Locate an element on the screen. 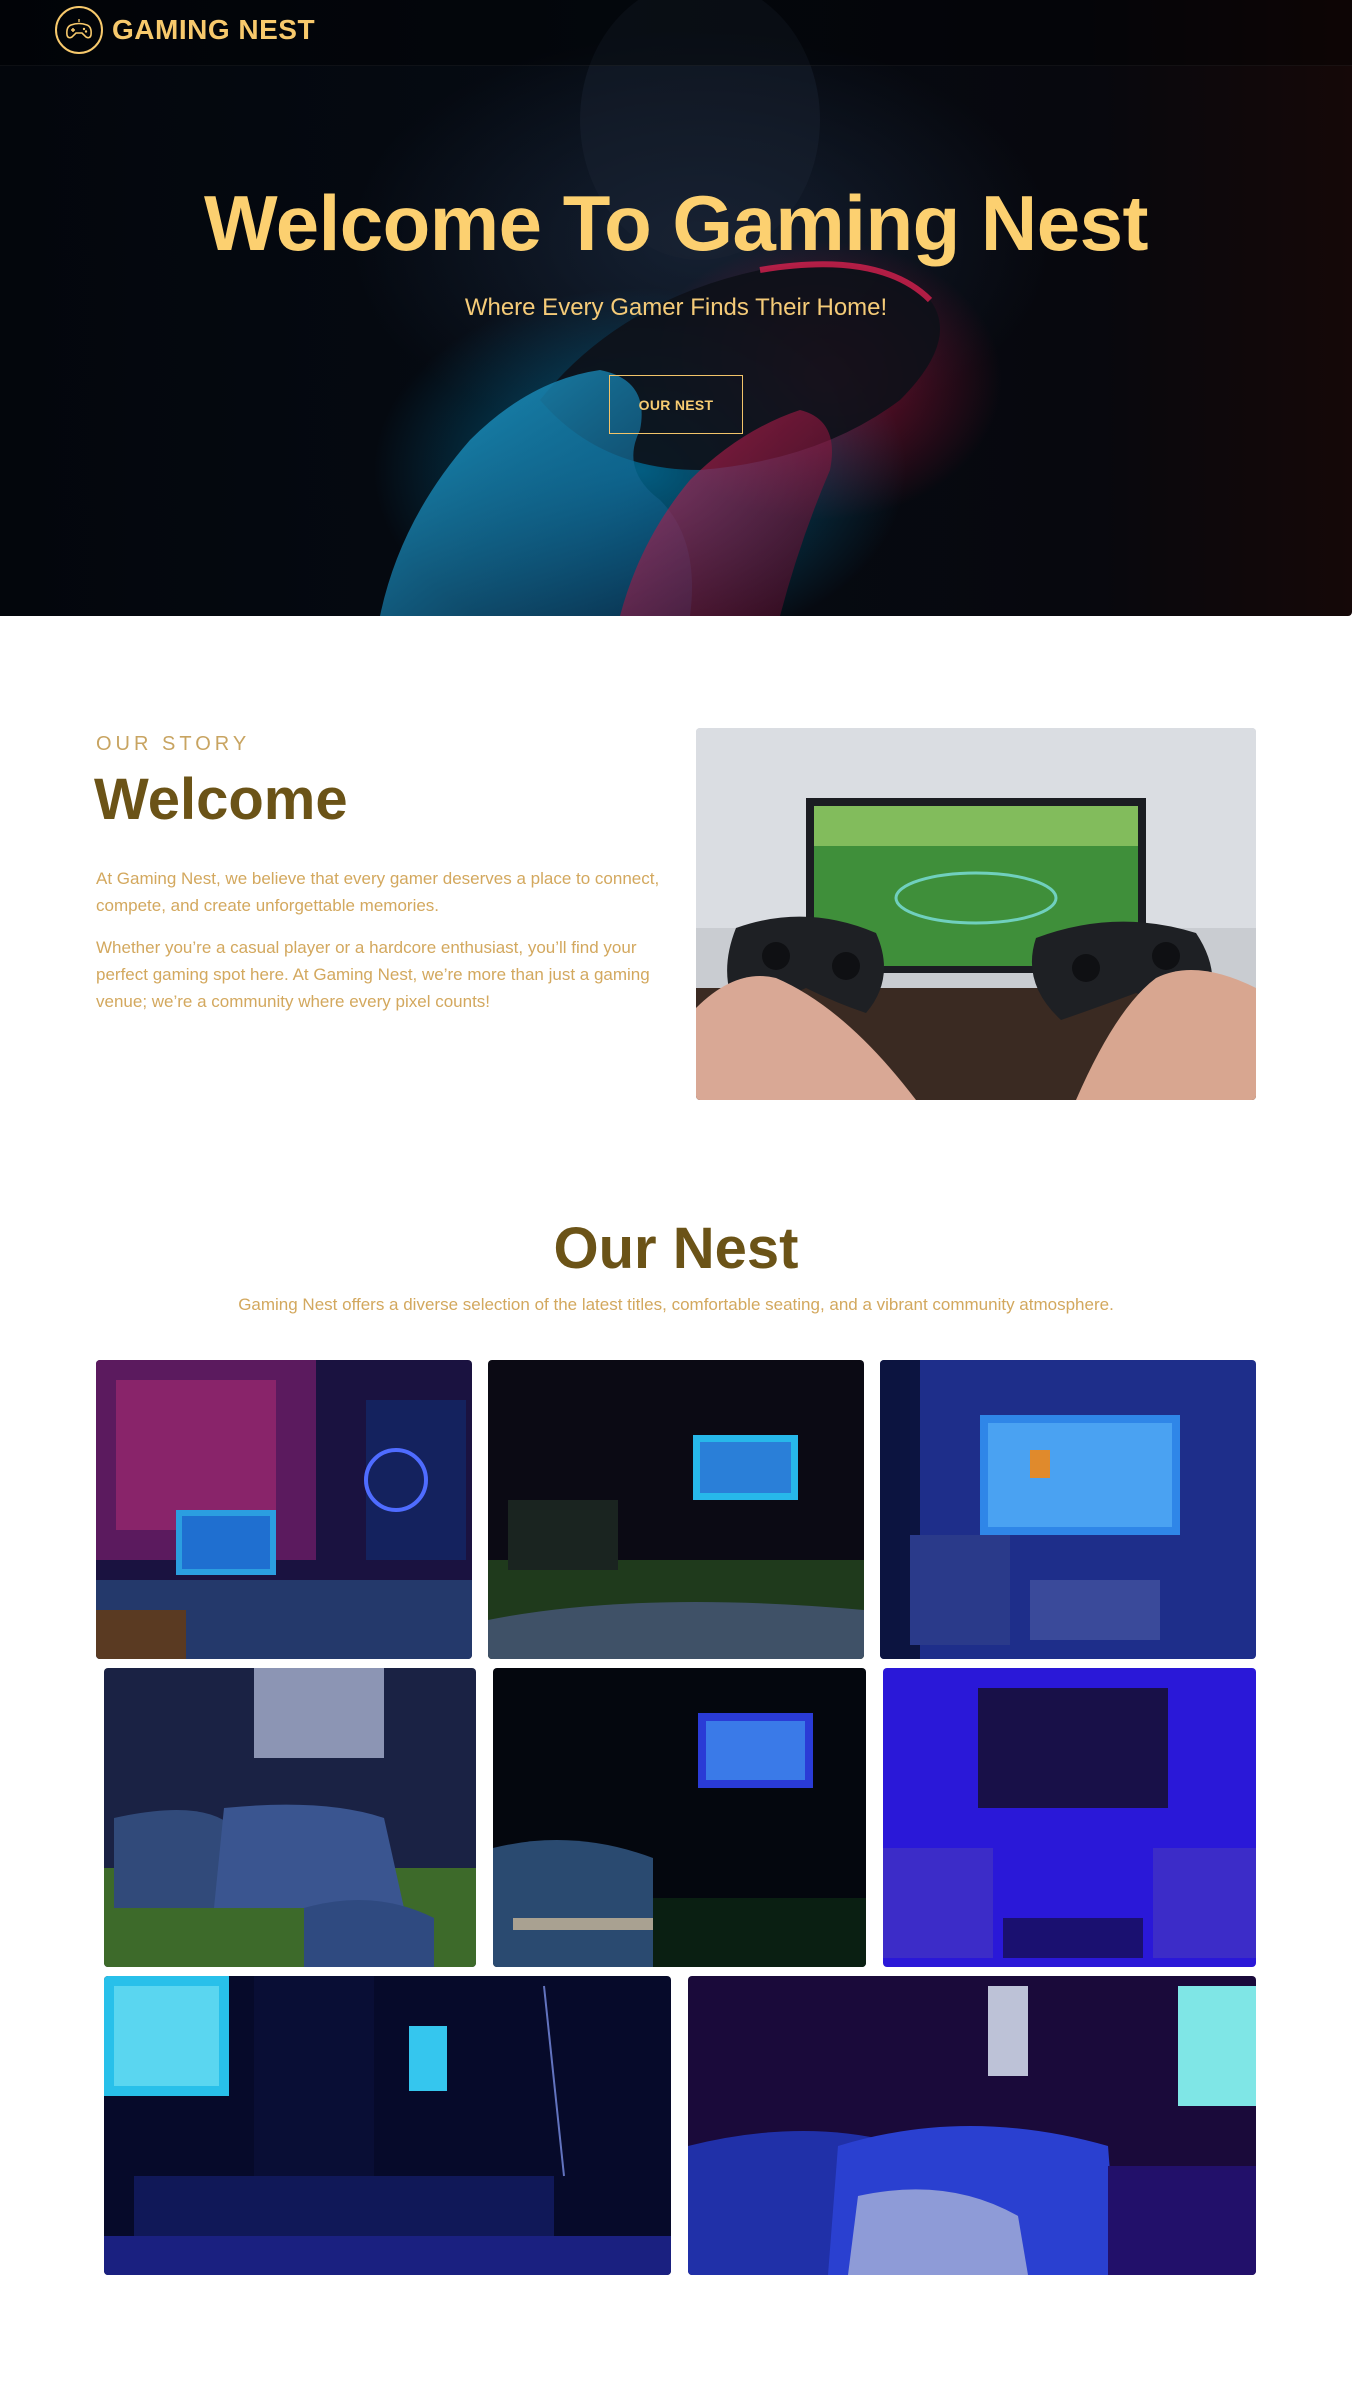 This screenshot has width=1352, height=2387. brand: GAMING NEST is located at coordinates (185, 30).